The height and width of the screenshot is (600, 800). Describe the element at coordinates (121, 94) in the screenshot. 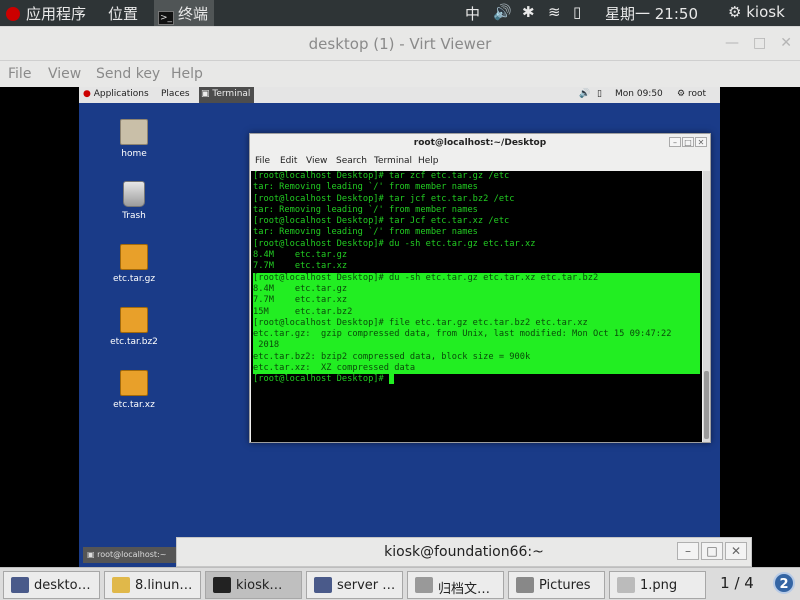

I see `vm-applications-label: Applications` at that location.